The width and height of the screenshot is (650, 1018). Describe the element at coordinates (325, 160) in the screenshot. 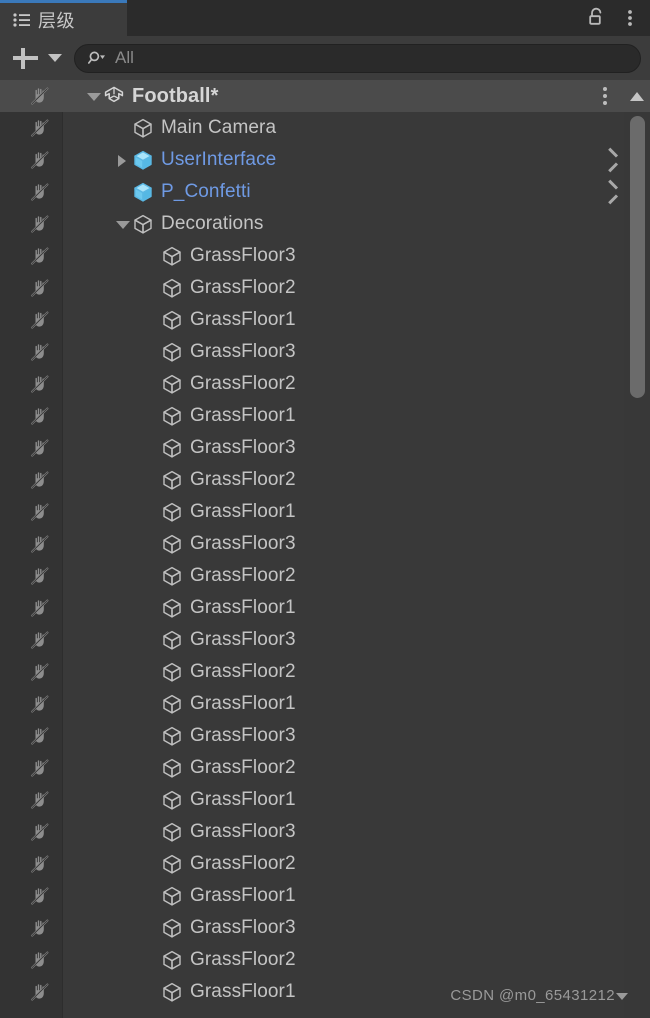

I see `hierarchy-row: UserInterface` at that location.